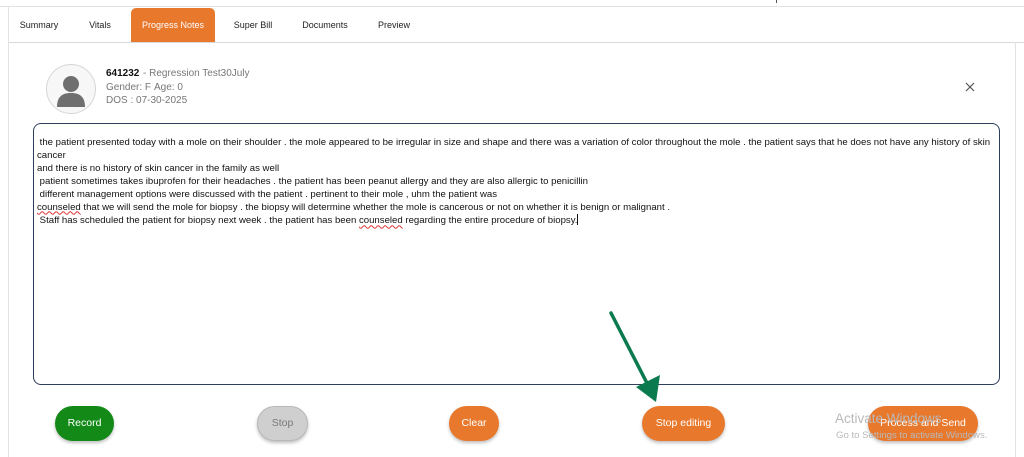 The width and height of the screenshot is (1024, 457). I want to click on tab-summary: Summary, so click(39, 25).